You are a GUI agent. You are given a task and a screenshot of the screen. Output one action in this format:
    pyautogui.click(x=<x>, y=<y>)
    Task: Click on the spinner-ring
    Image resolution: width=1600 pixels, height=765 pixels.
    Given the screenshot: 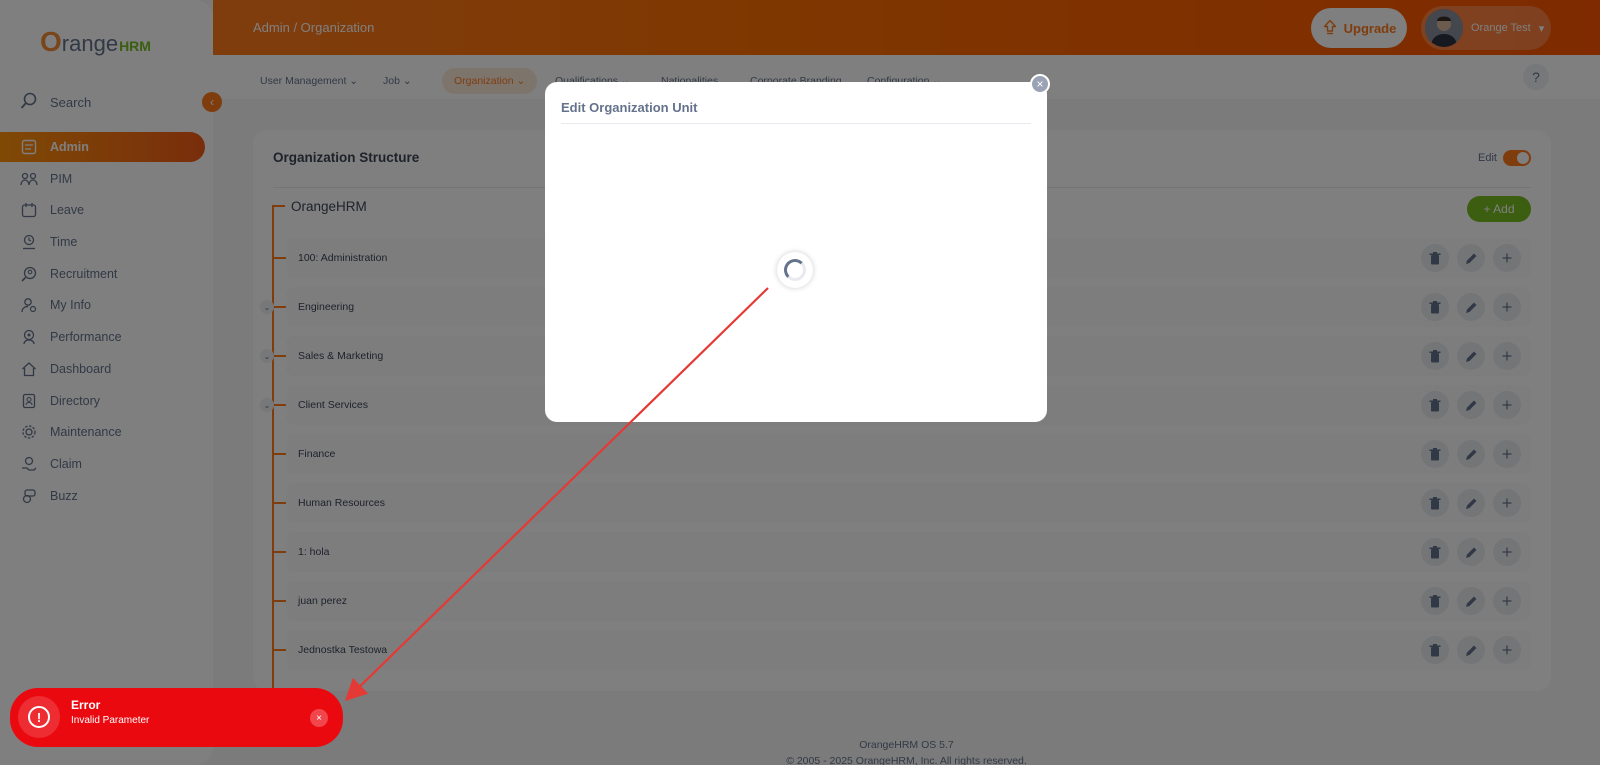 What is the action you would take?
    pyautogui.click(x=795, y=270)
    